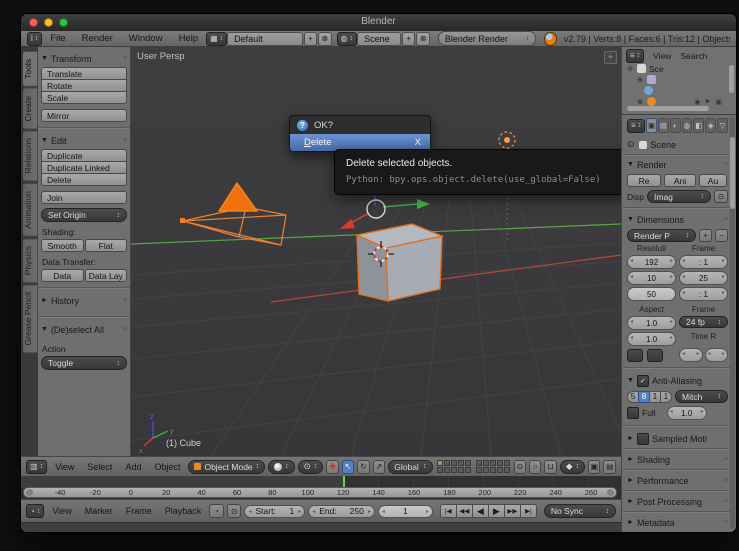 This screenshot has width=739, height=551. Describe the element at coordinates (655, 355) in the screenshot. I see `crop-toggle` at that location.